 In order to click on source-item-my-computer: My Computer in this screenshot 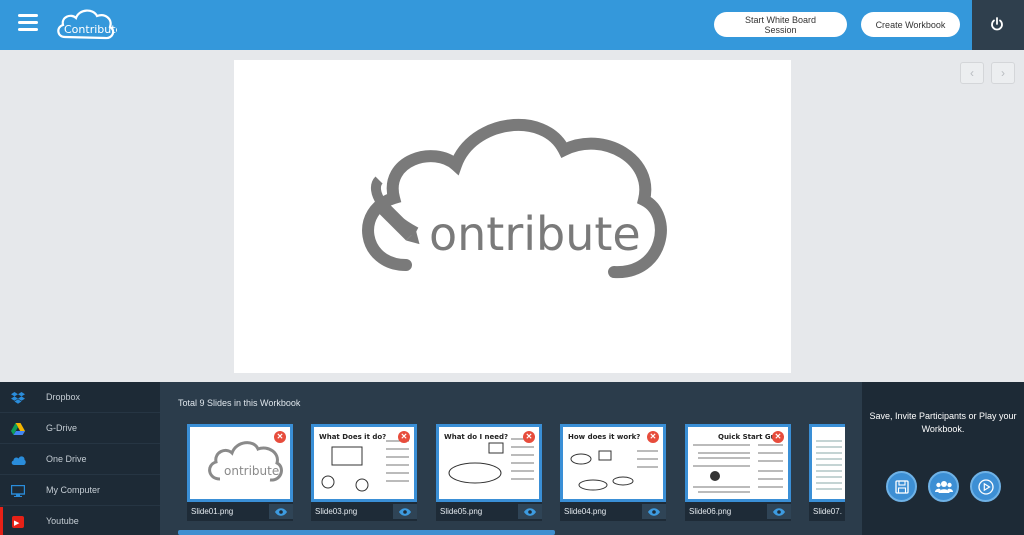, I will do `click(80, 491)`.